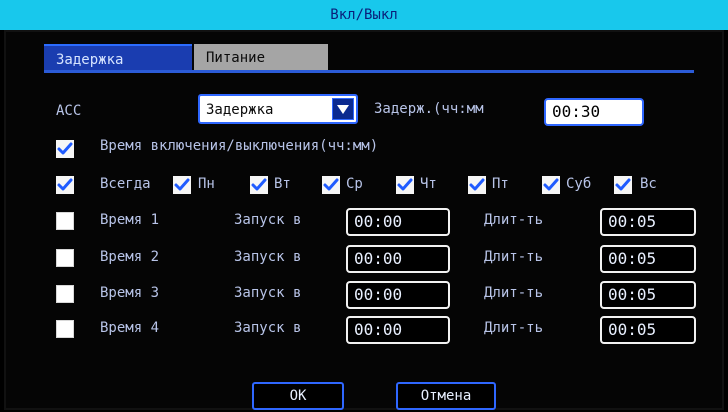  Describe the element at coordinates (579, 184) in the screenshot. I see `day-label-sat: Суб` at that location.